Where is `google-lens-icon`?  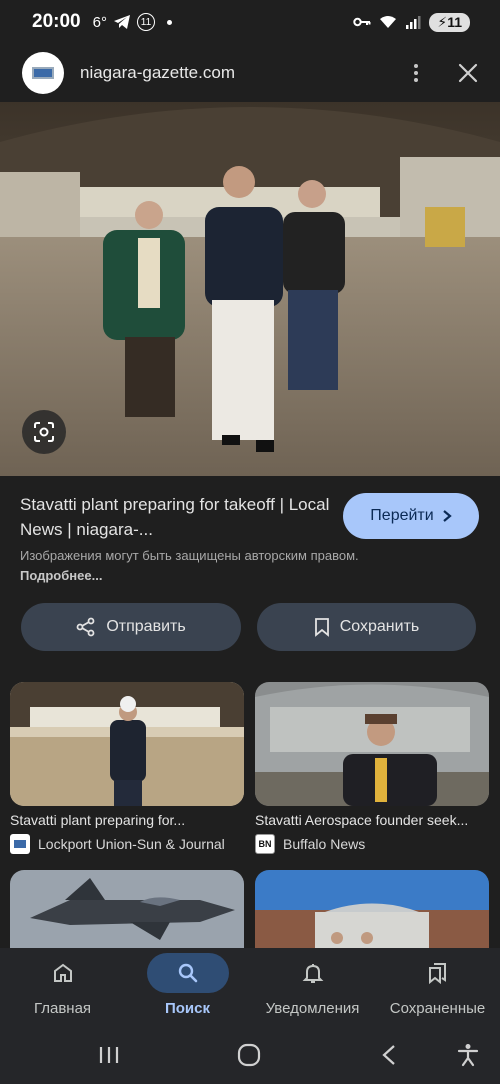 google-lens-icon is located at coordinates (44, 432).